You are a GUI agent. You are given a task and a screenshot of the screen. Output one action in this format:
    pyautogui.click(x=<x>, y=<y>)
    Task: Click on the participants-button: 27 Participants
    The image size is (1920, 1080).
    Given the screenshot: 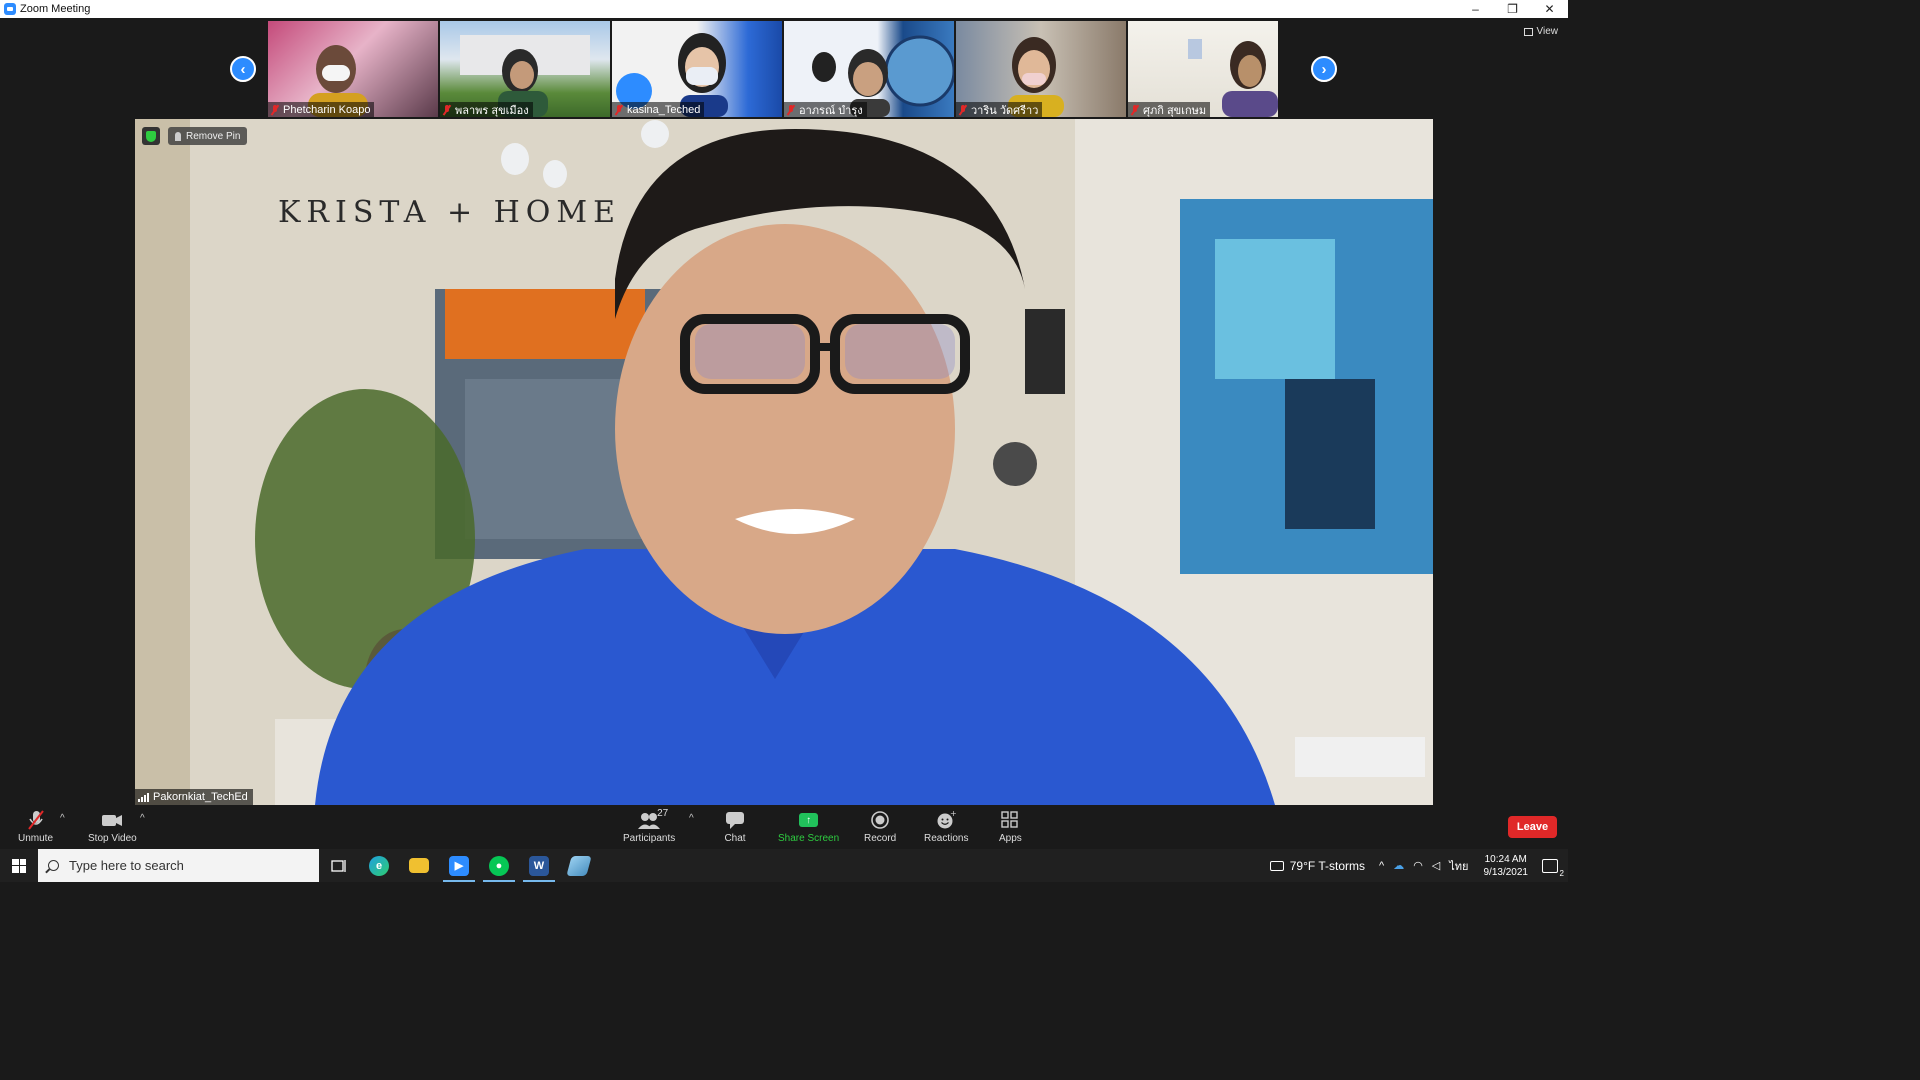 What is the action you would take?
    pyautogui.click(x=649, y=826)
    